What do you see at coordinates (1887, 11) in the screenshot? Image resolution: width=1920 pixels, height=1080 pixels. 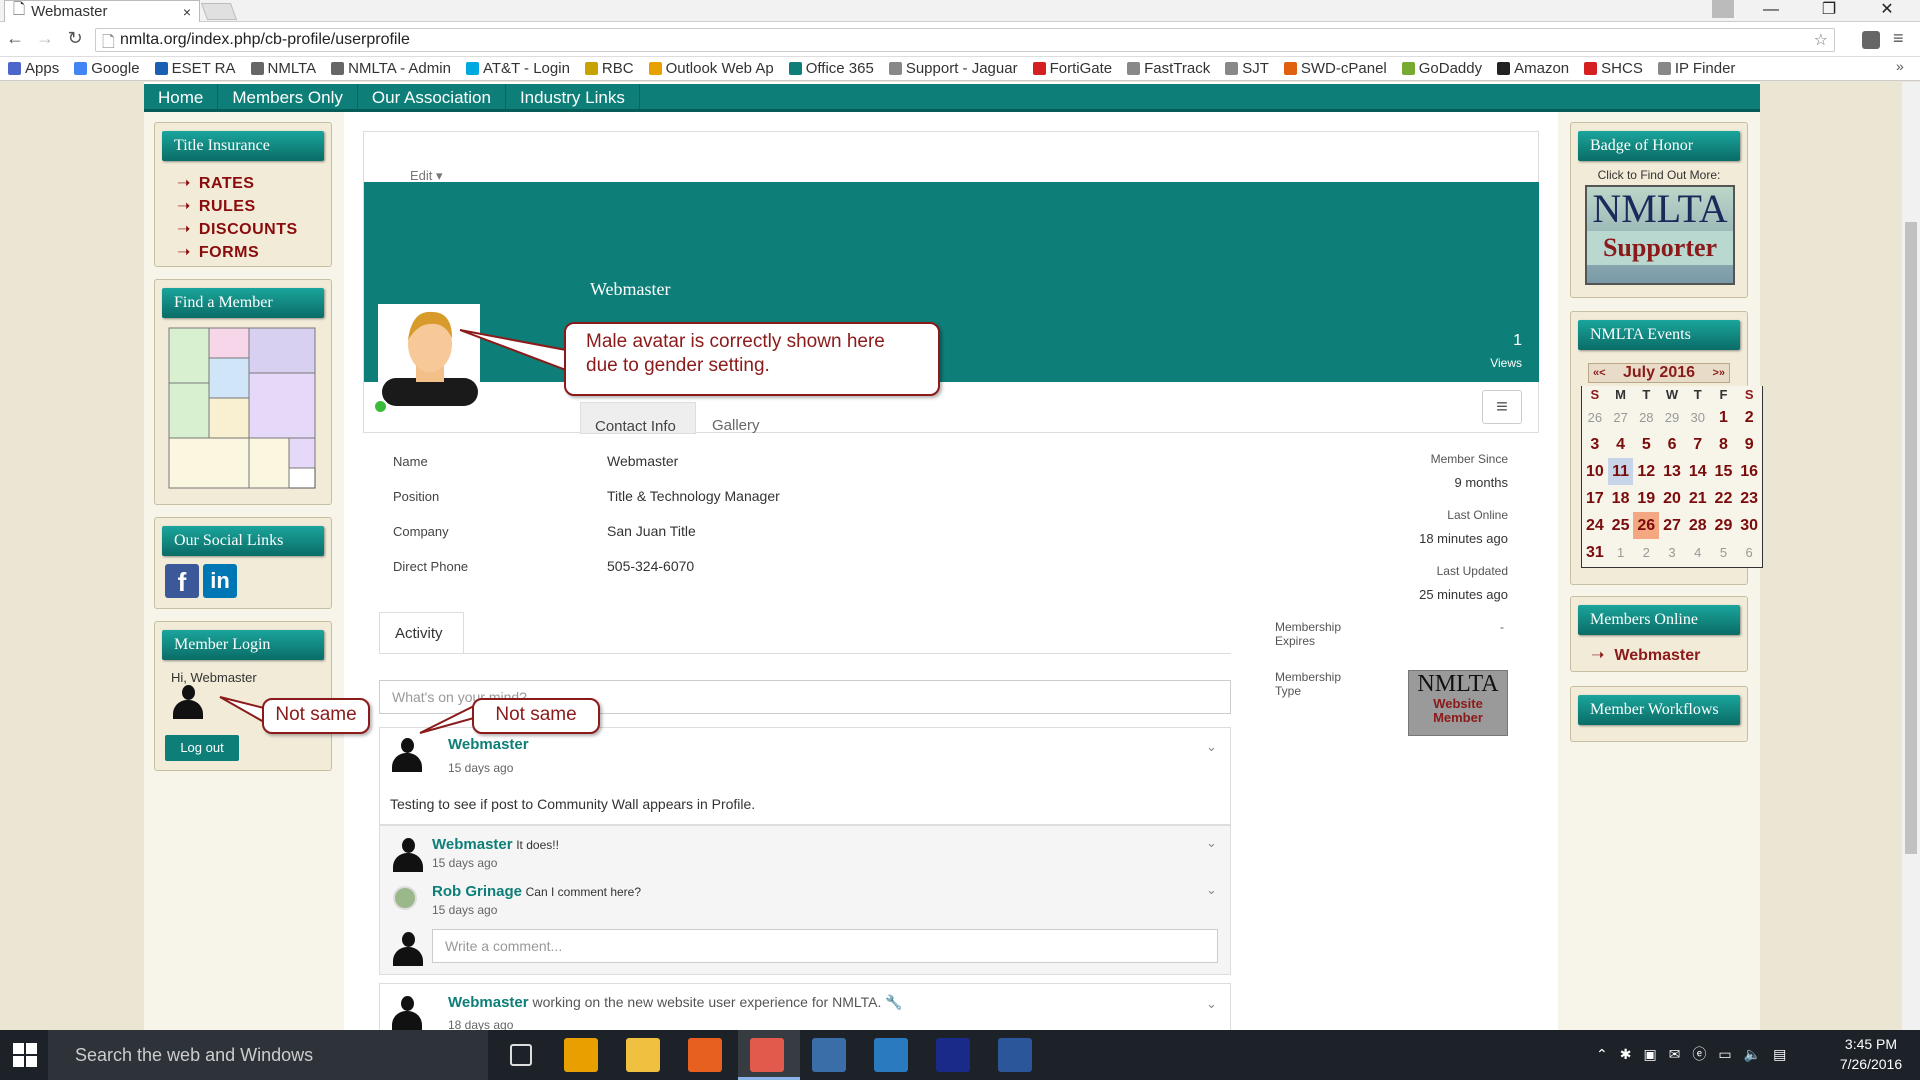 I see `close-window-button: ✕` at bounding box center [1887, 11].